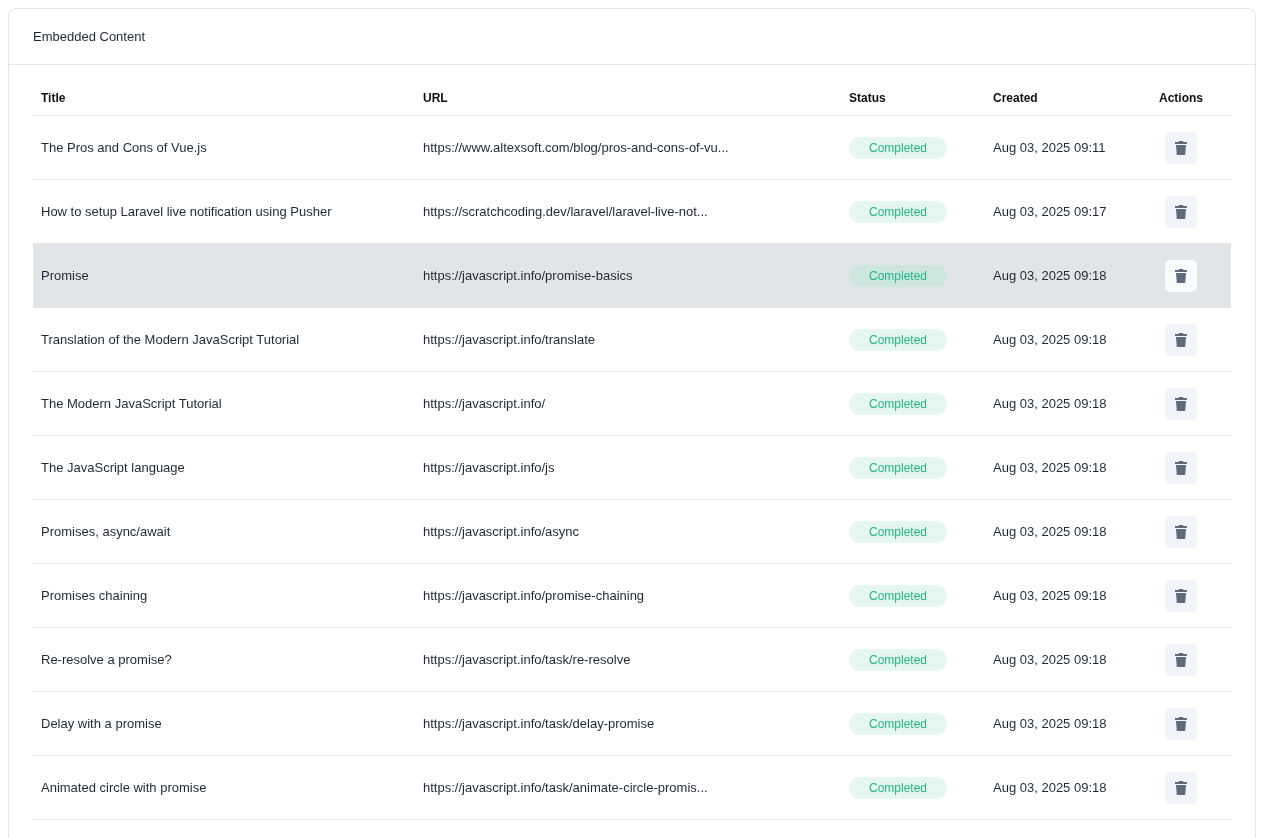 This screenshot has height=838, width=1265. I want to click on table-row: Re-resolve a promise? https://javascript.info/task/re-resolve Completed Aug 03, 2025 09:18, so click(632, 659).